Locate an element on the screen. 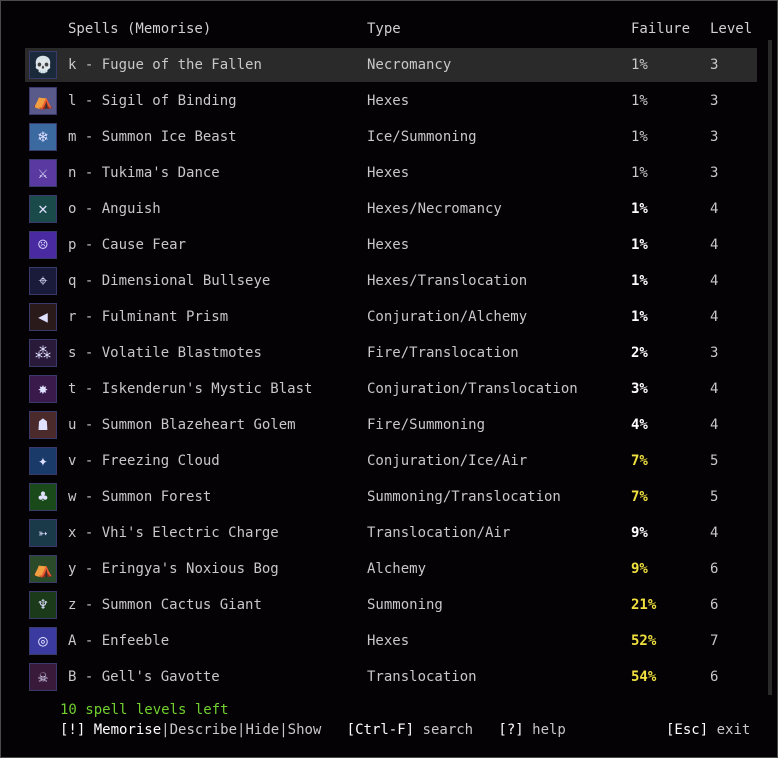 The width and height of the screenshot is (778, 758). spell-name: w - Summon Forest is located at coordinates (139, 497).